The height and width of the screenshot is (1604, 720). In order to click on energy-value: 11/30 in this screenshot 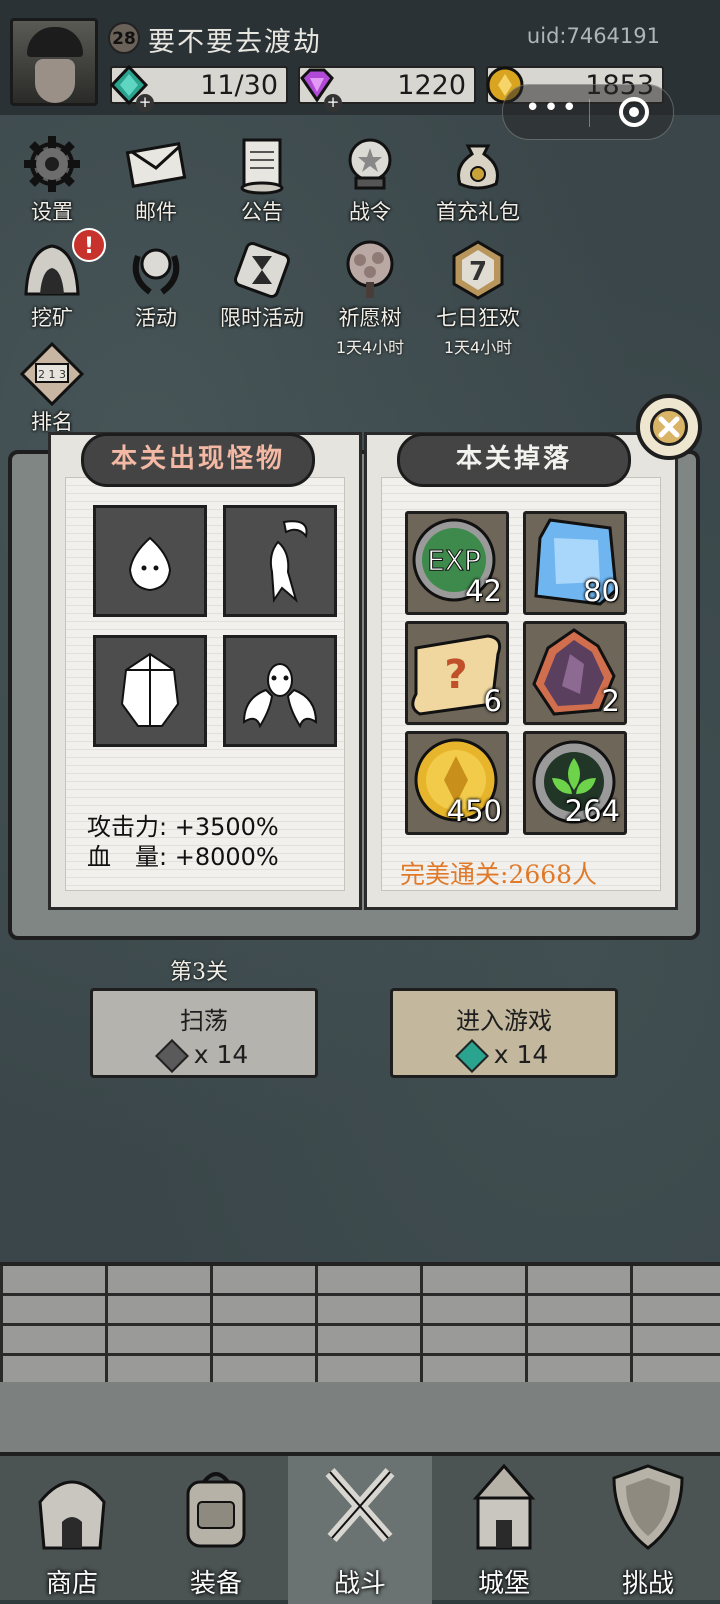, I will do `click(239, 85)`.